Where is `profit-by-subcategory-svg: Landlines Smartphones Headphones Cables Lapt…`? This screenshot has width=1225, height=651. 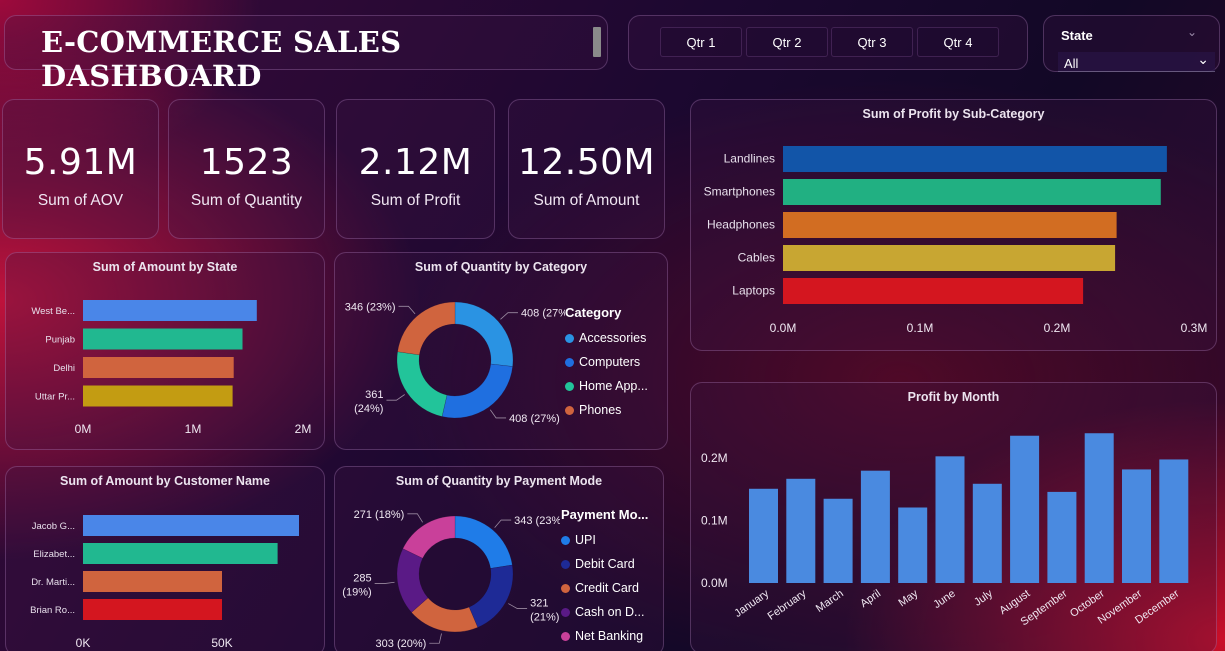
profit-by-subcategory-svg: Landlines Smartphones Headphones Cables Lapt… is located at coordinates (955, 240).